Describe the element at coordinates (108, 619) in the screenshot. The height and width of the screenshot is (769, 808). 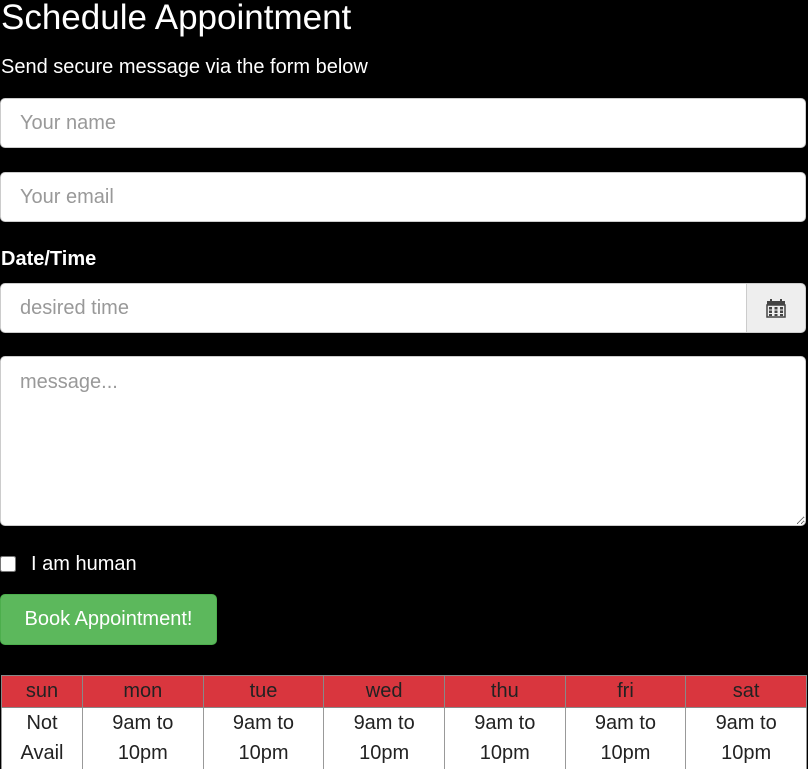
I see `book-appointment-button: Book Appointment!` at that location.